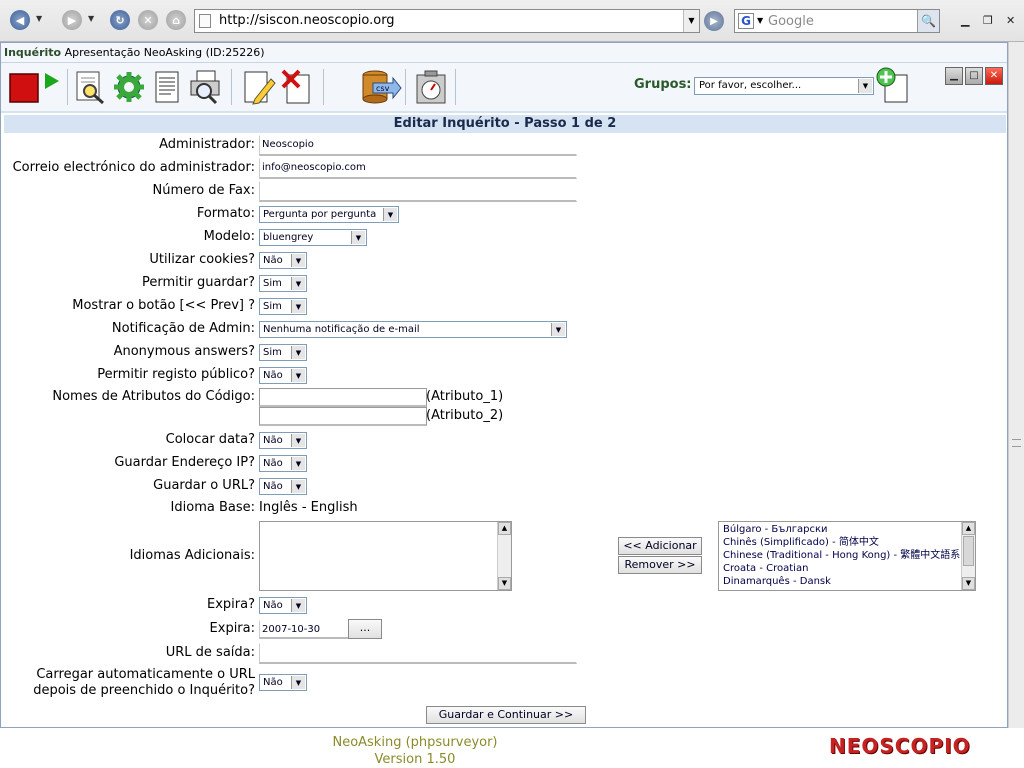  Describe the element at coordinates (129, 87) in the screenshot. I see `settings-icon` at that location.